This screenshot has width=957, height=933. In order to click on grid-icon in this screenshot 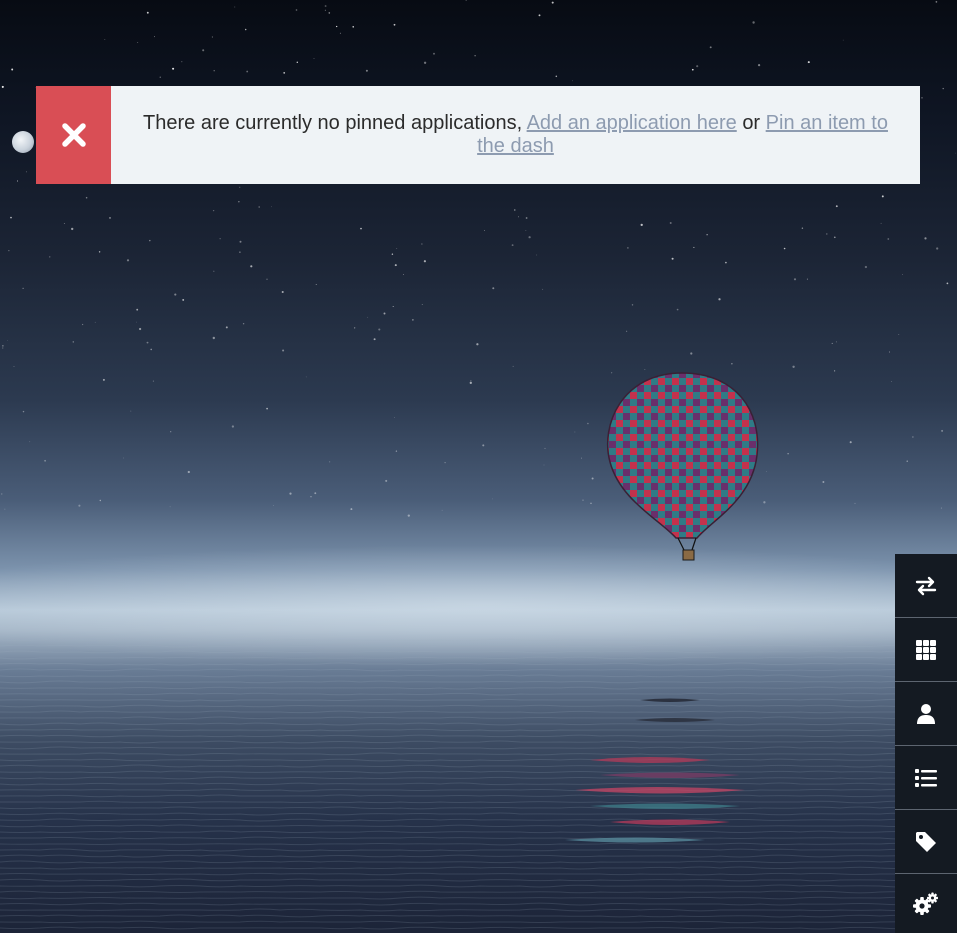, I will do `click(926, 649)`.